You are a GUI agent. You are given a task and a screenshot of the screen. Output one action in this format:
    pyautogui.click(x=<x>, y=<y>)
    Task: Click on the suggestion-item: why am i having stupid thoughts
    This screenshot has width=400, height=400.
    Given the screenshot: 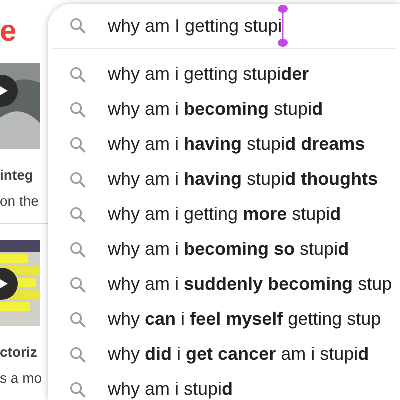 What is the action you would take?
    pyautogui.click(x=224, y=179)
    